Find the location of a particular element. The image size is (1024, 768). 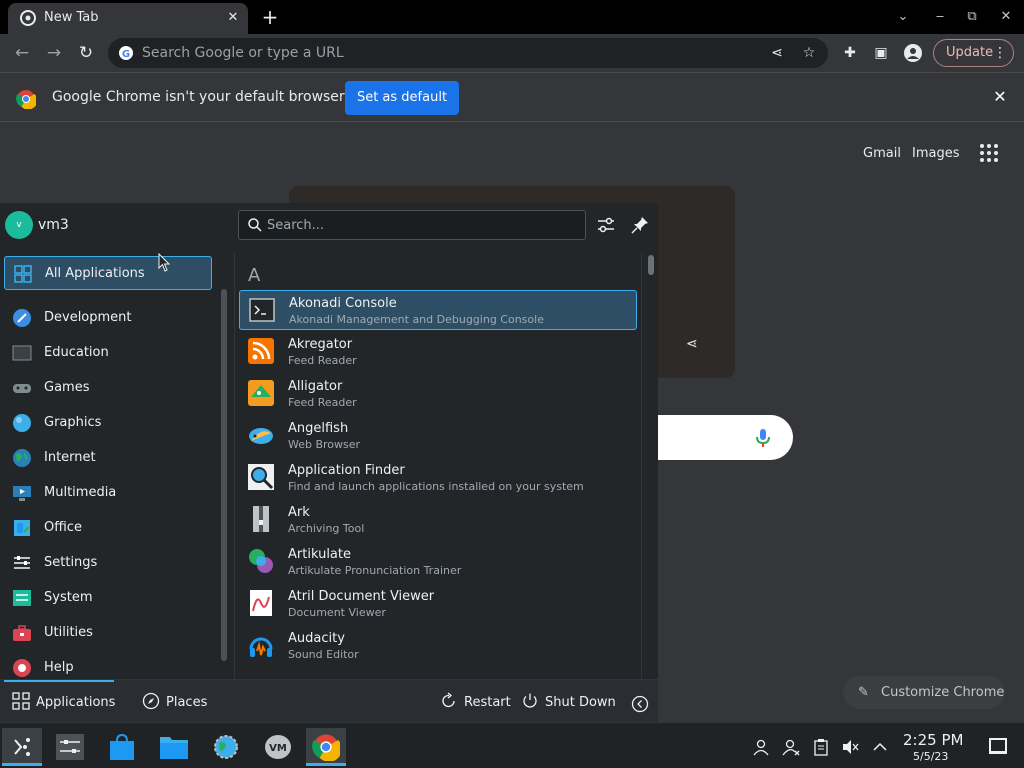

application-launcher-button is located at coordinates (22, 747).